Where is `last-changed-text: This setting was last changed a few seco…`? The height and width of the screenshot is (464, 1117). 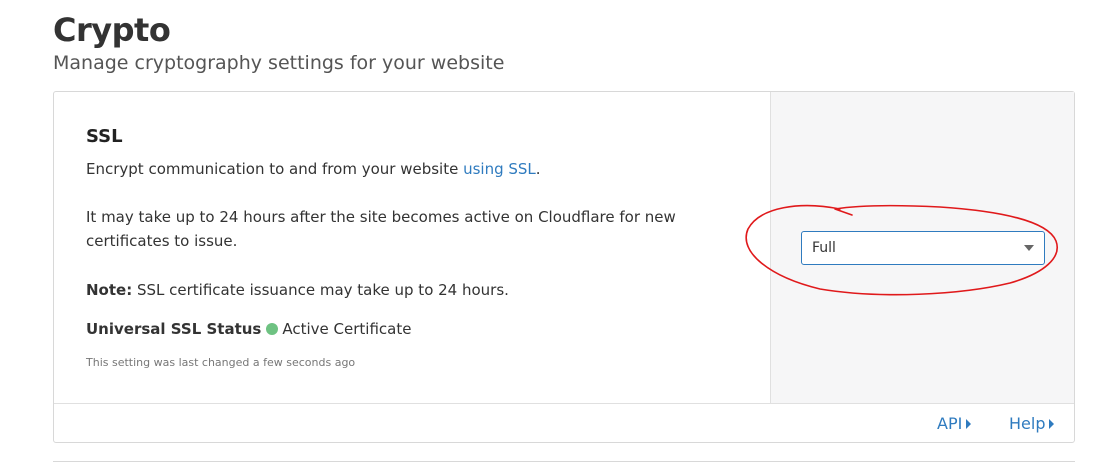
last-changed-text: This setting was last changed a few seco… is located at coordinates (221, 362).